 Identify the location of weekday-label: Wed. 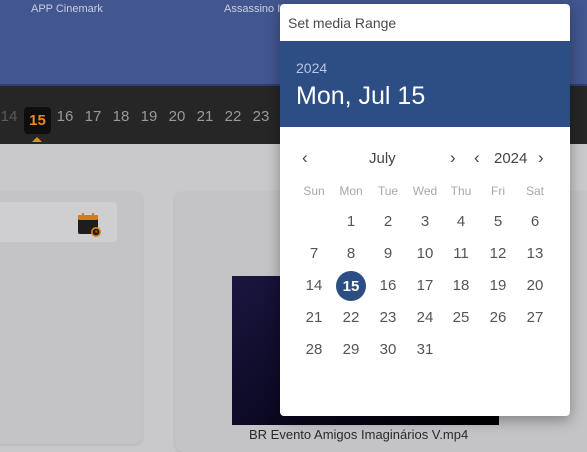
(425, 191).